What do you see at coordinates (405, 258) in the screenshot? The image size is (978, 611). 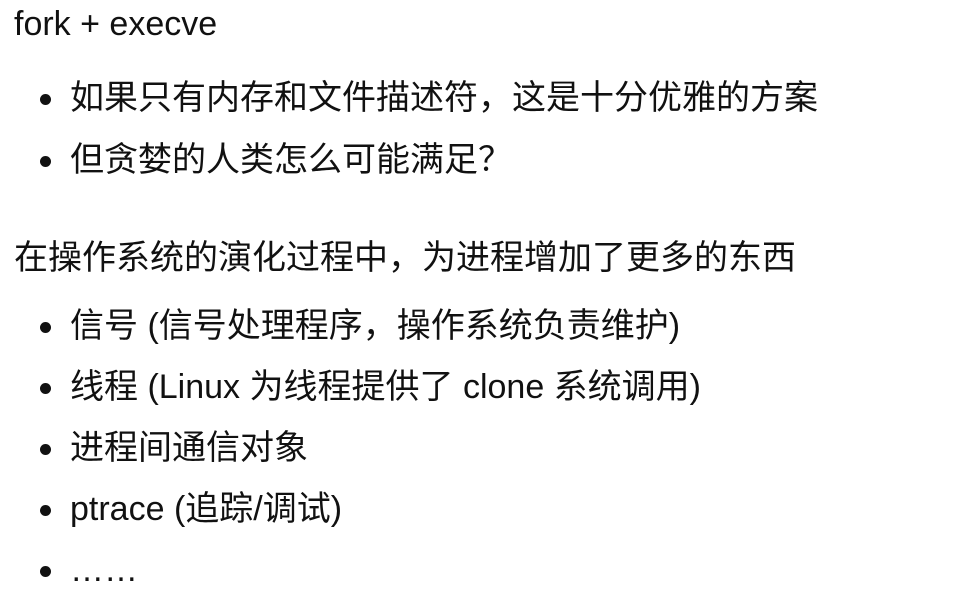 I see `section-heading-process-evolution: 在操作系统的演化过程中，为进程增加了更多的东西` at bounding box center [405, 258].